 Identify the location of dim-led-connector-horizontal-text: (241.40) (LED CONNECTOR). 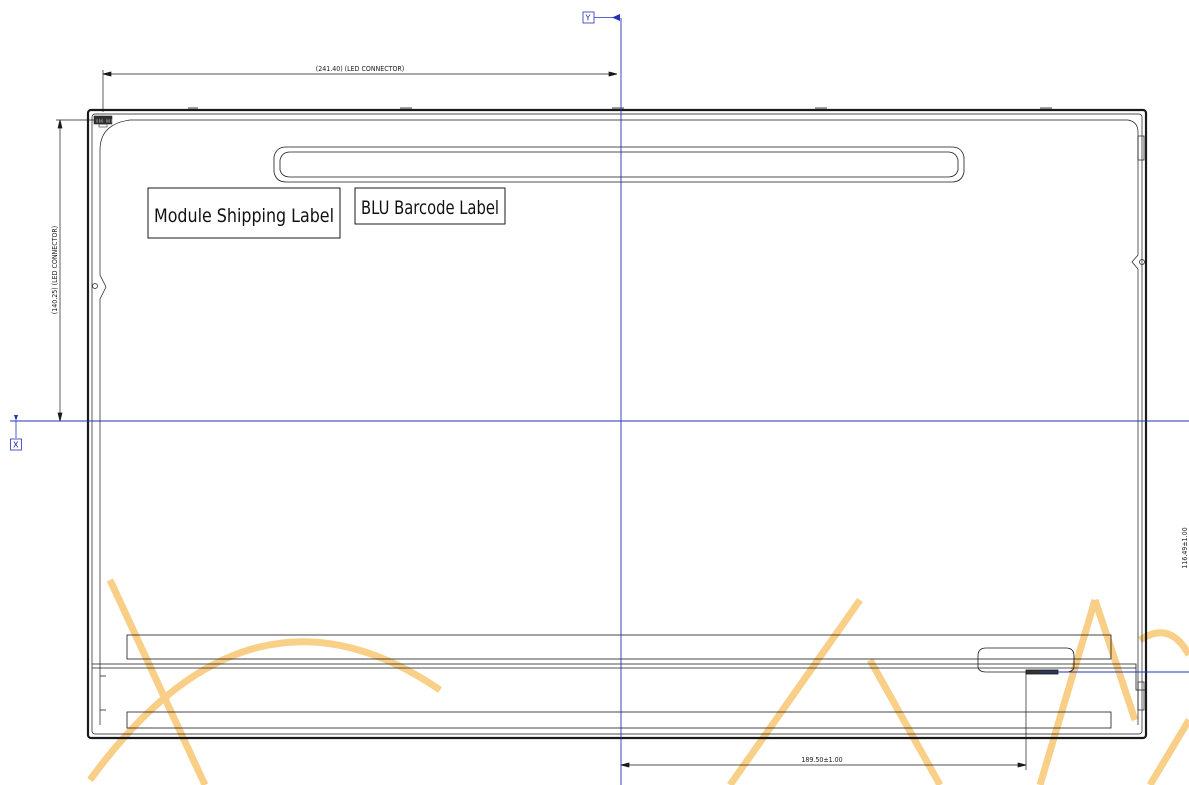
(360, 69).